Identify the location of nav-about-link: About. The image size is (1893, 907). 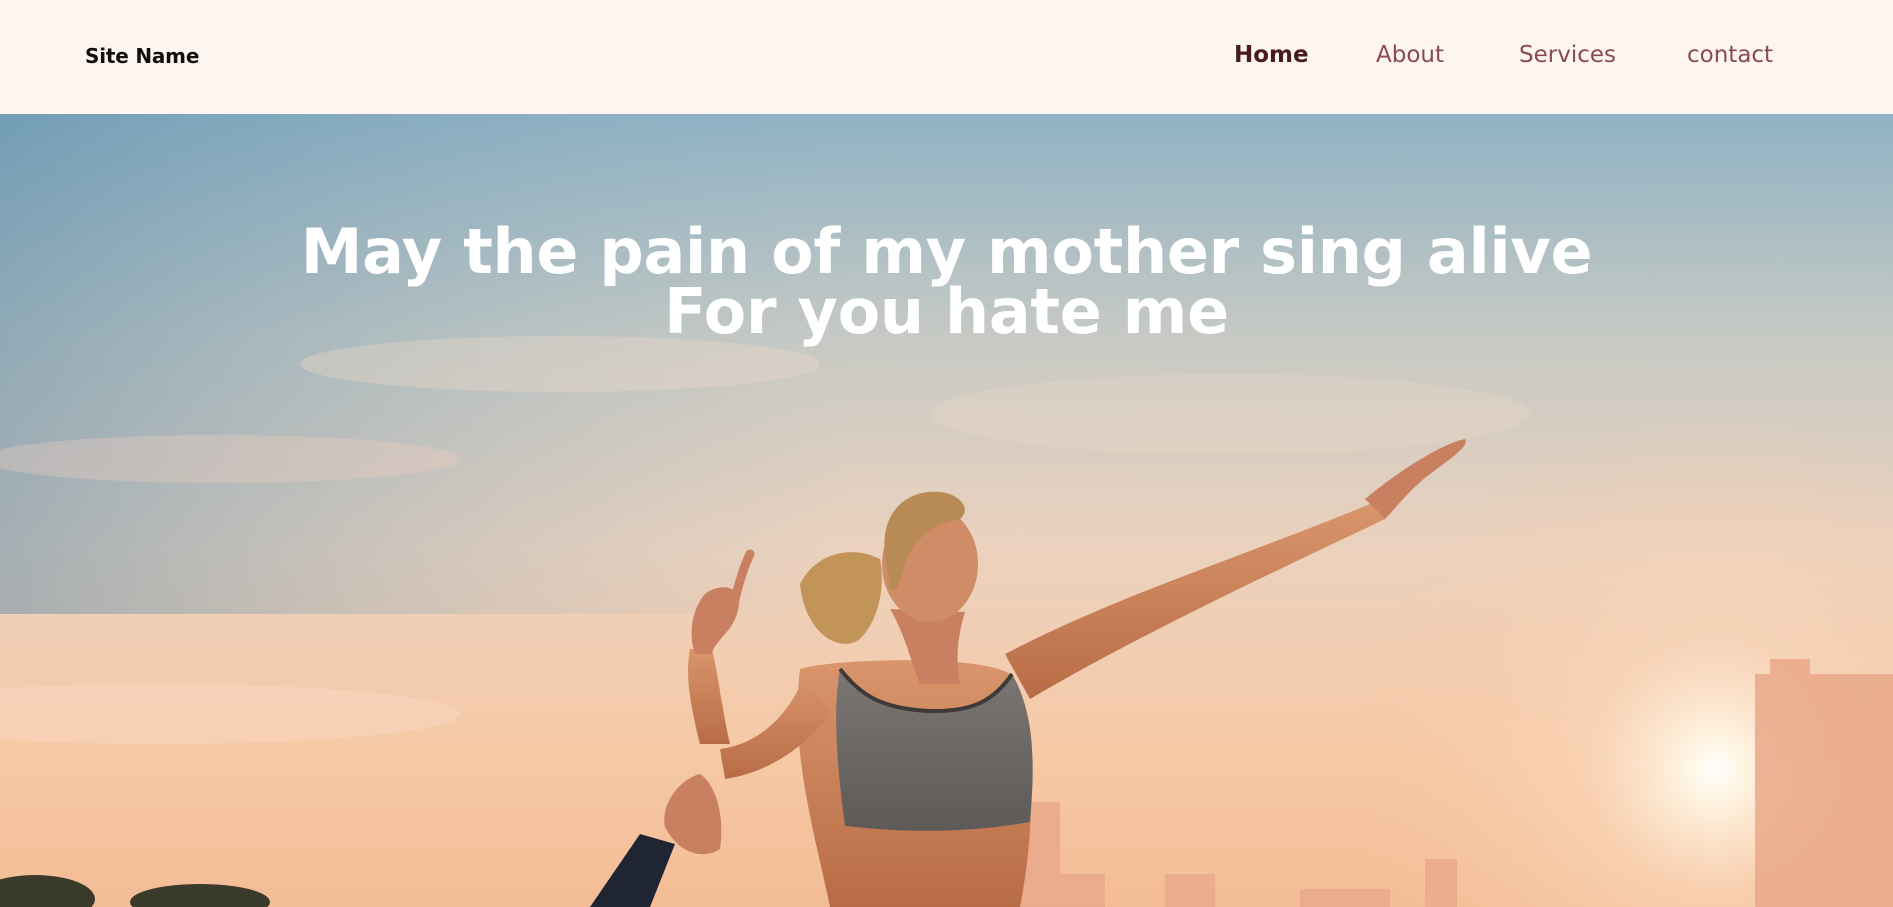
(1410, 55).